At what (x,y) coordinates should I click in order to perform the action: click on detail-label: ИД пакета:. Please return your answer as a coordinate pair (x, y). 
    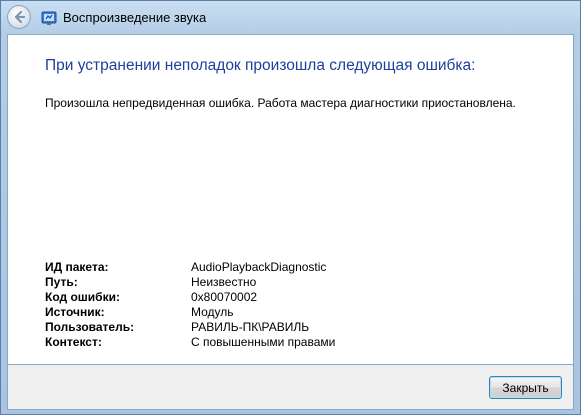
    Looking at the image, I should click on (77, 267).